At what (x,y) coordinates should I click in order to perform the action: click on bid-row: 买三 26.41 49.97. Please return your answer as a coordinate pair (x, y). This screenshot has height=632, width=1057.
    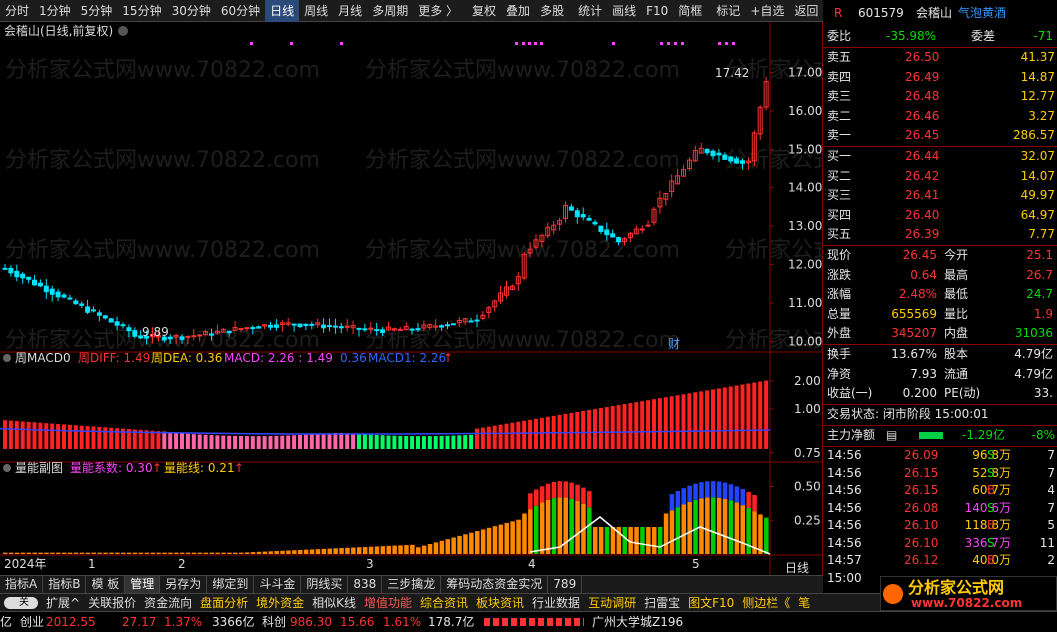
    Looking at the image, I should click on (940, 196).